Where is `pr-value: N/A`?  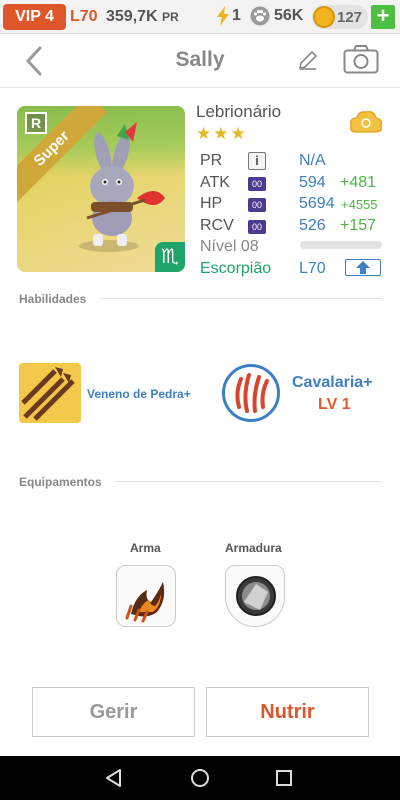
pr-value: N/A is located at coordinates (312, 160).